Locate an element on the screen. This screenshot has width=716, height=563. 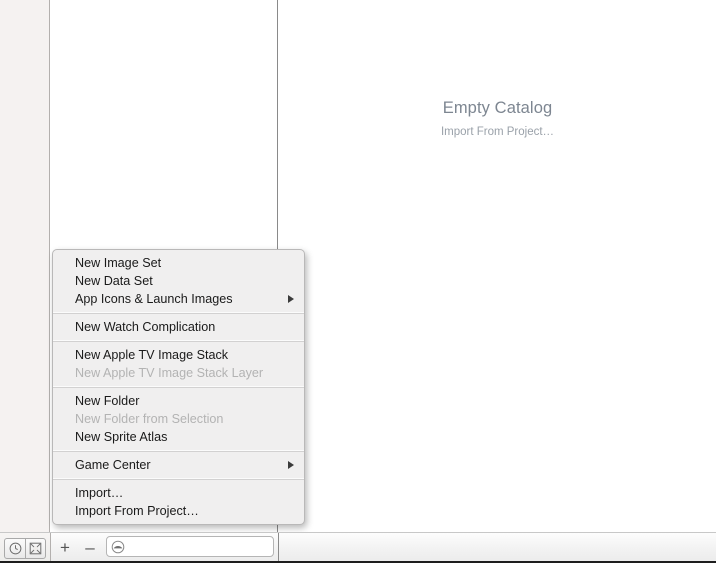
clock-icon is located at coordinates (15, 548).